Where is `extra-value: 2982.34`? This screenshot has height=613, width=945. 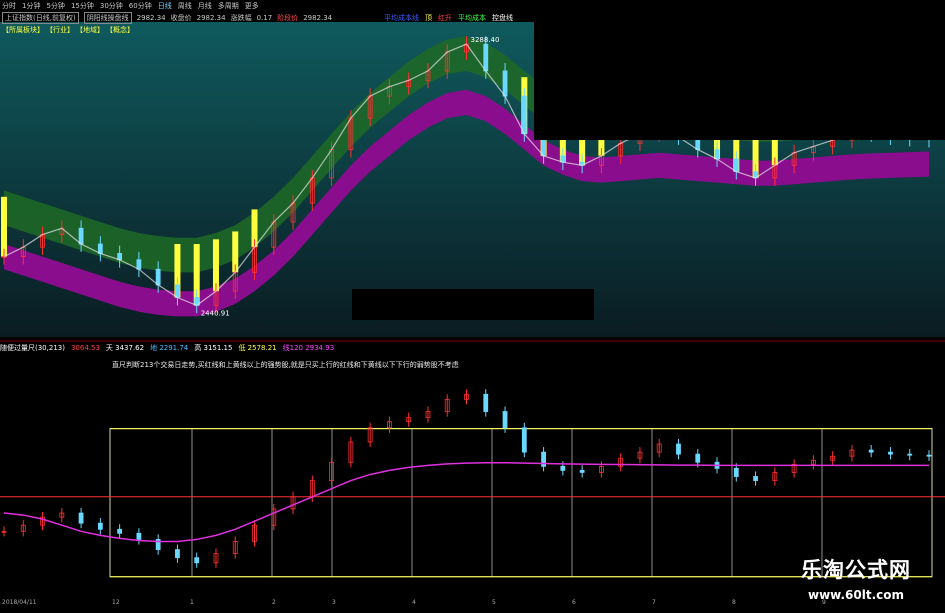
extra-value: 2982.34 is located at coordinates (318, 17).